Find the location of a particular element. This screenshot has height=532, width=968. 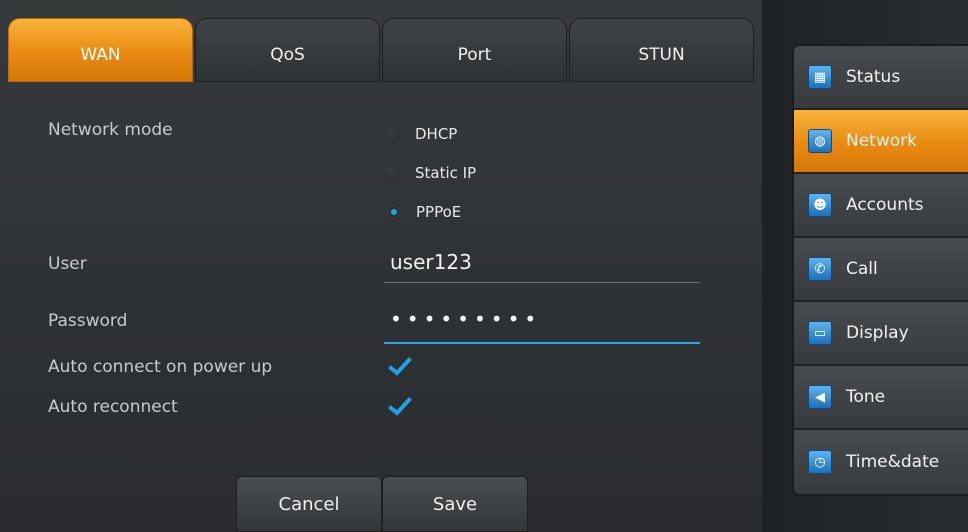

user-value: user123 is located at coordinates (542, 262).